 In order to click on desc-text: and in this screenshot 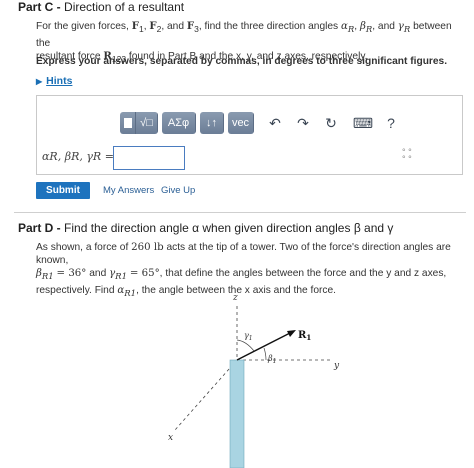, I will do `click(98, 273)`.